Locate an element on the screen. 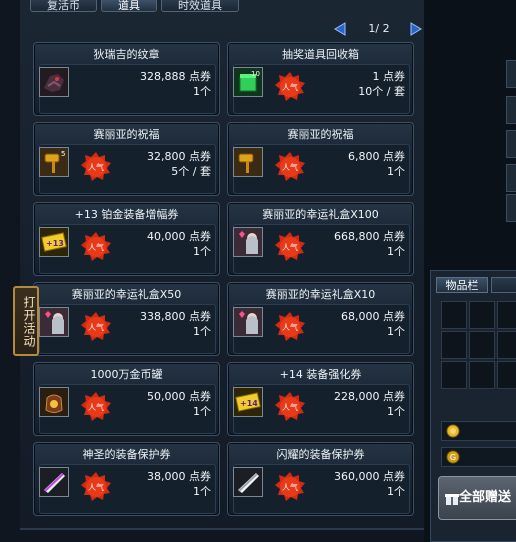 This screenshot has height=542, width=516. item-price: 228,000 点券 is located at coordinates (369, 396).